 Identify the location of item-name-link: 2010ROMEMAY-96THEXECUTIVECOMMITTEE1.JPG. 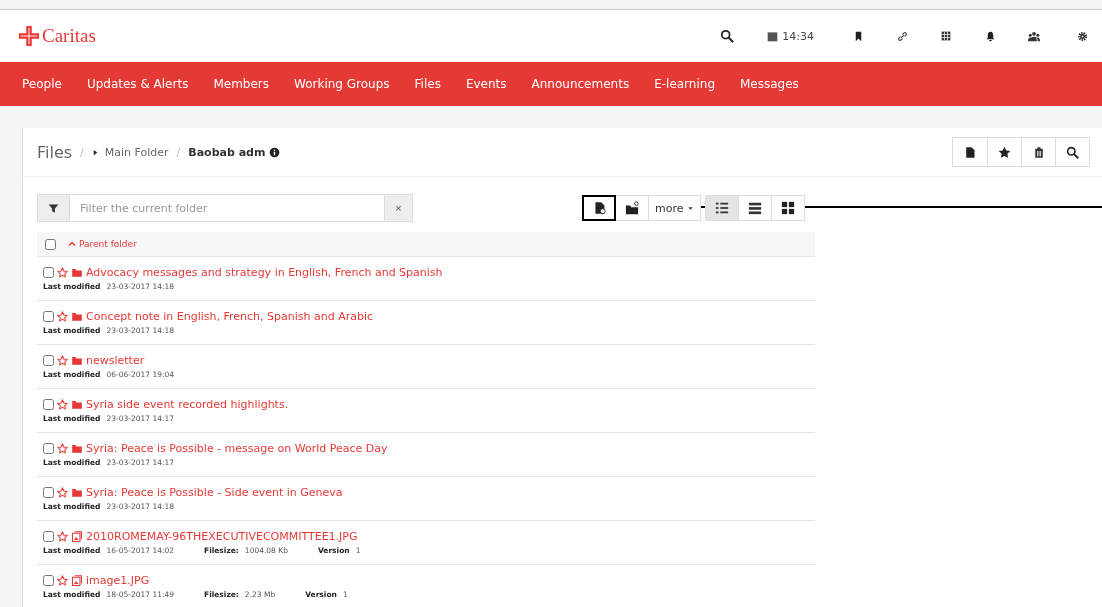
(222, 536).